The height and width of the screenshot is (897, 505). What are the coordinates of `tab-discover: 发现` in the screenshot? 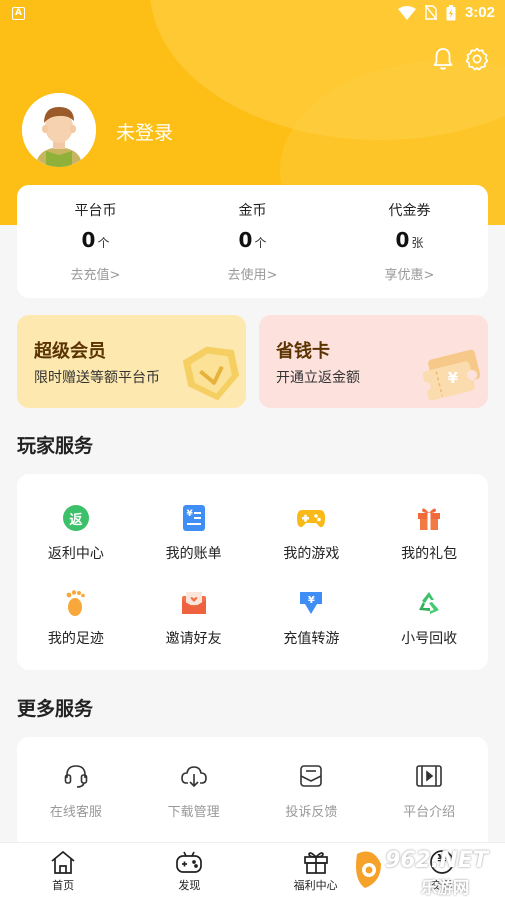 It's located at (189, 870).